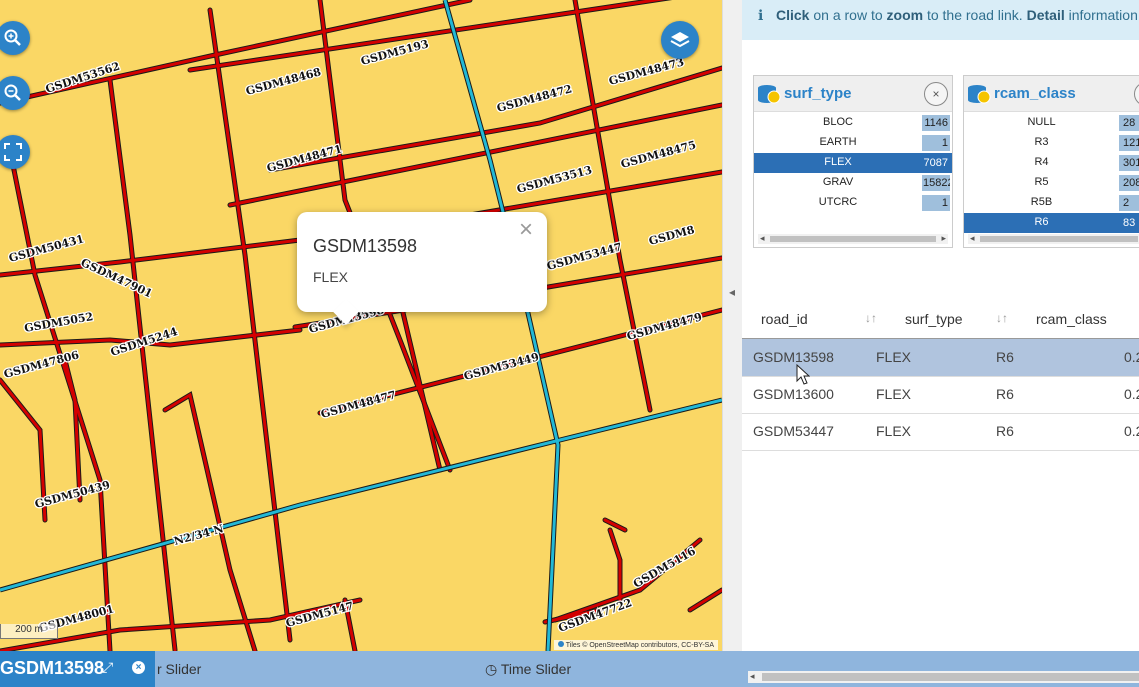 This screenshot has width=1139, height=687. What do you see at coordinates (784, 319) in the screenshot?
I see `column-header-road-id: road_id` at bounding box center [784, 319].